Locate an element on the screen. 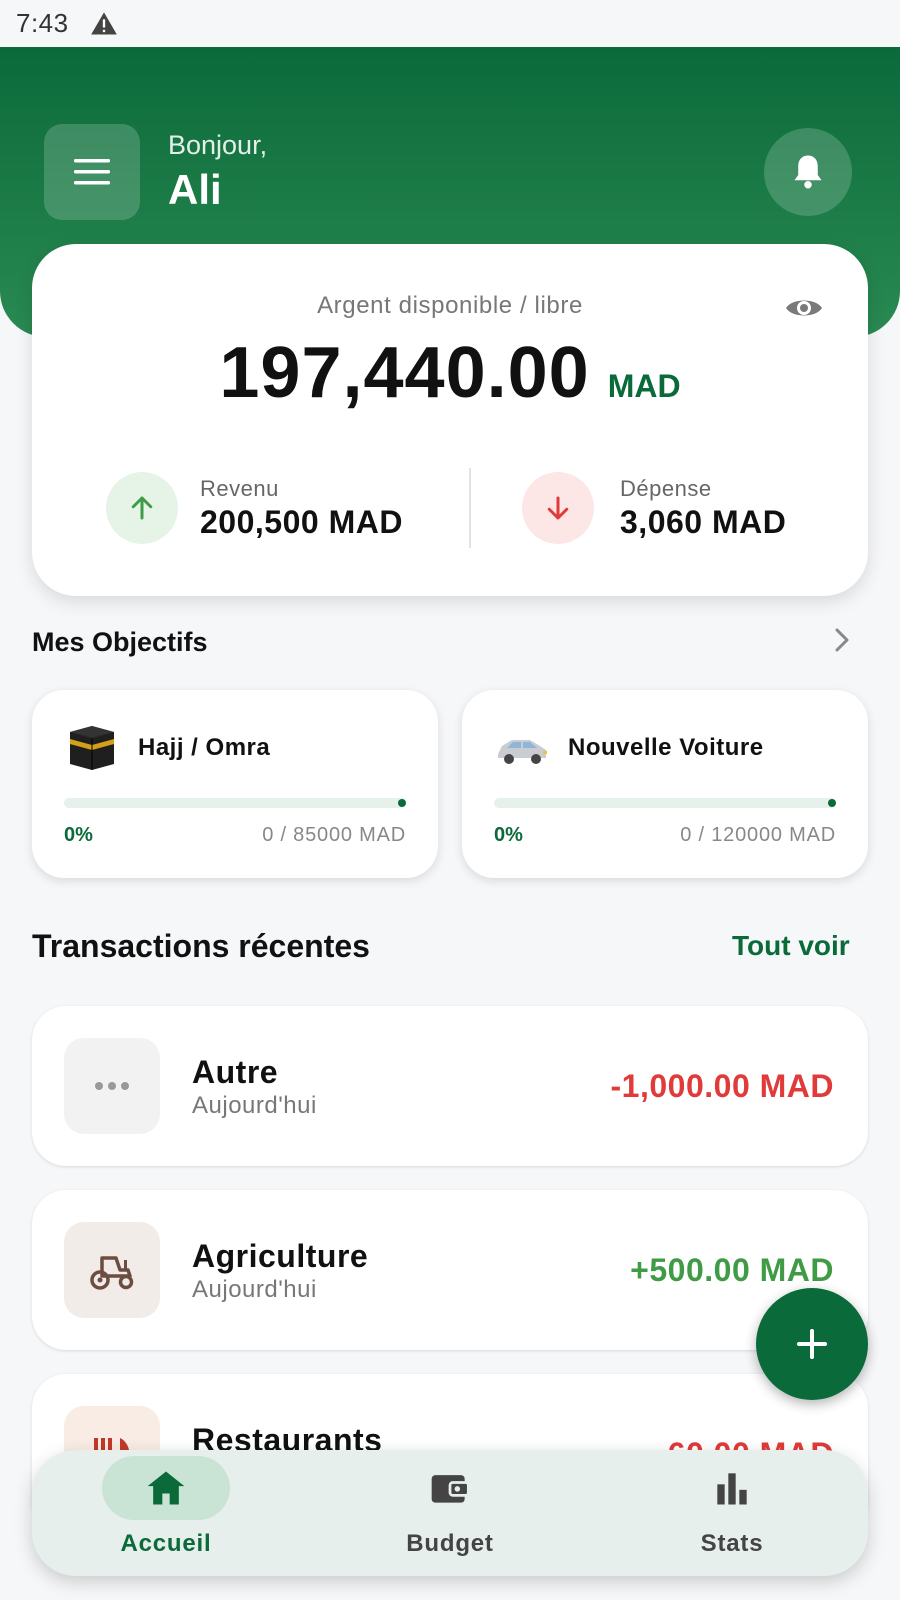 The height and width of the screenshot is (1600, 900). more-dots-icon is located at coordinates (112, 1086).